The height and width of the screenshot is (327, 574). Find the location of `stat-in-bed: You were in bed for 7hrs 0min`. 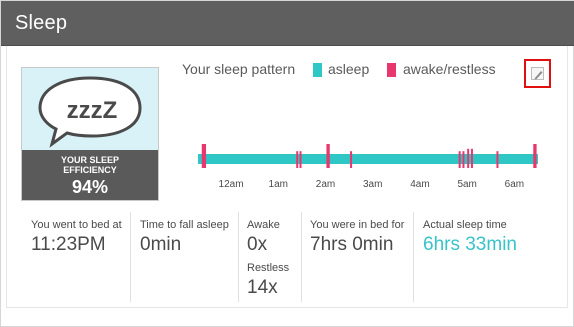

stat-in-bed: You were in bed for 7hrs 0min is located at coordinates (360, 257).